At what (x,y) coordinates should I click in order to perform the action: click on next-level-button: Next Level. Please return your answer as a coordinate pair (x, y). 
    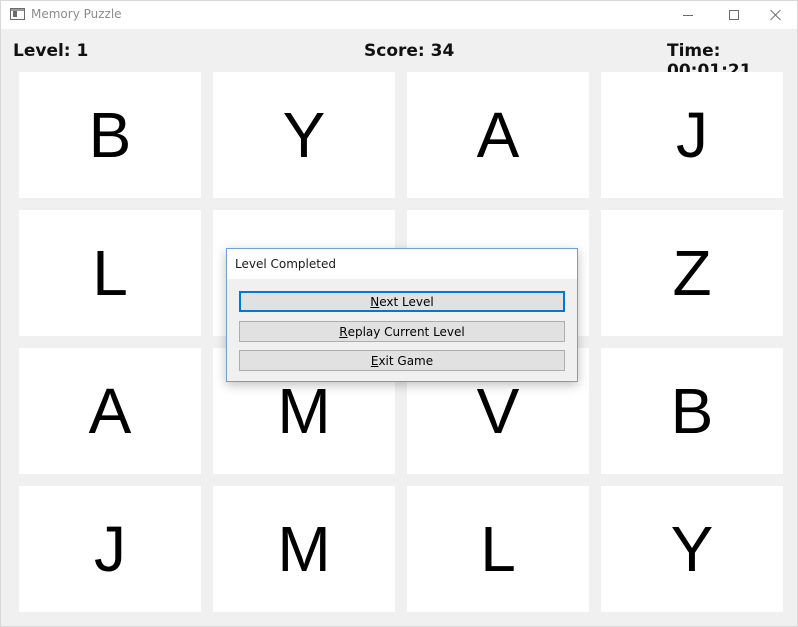
    Looking at the image, I should click on (402, 301).